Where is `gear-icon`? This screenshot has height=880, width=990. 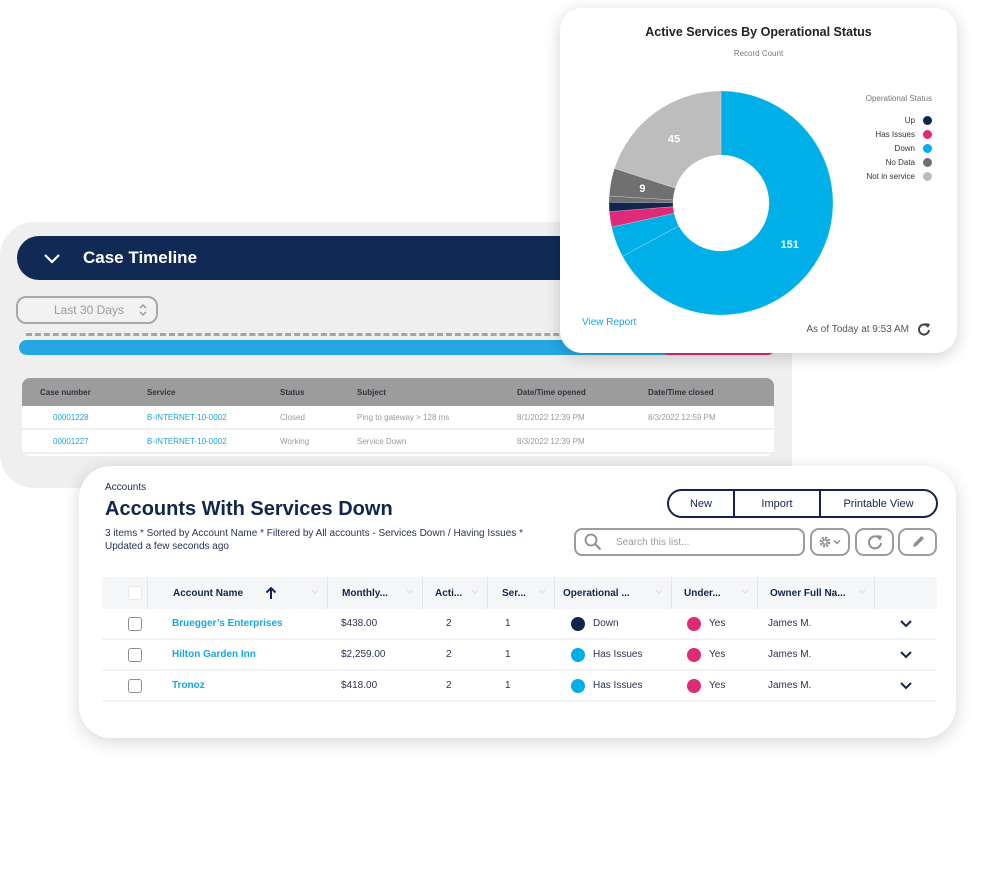
gear-icon is located at coordinates (830, 542).